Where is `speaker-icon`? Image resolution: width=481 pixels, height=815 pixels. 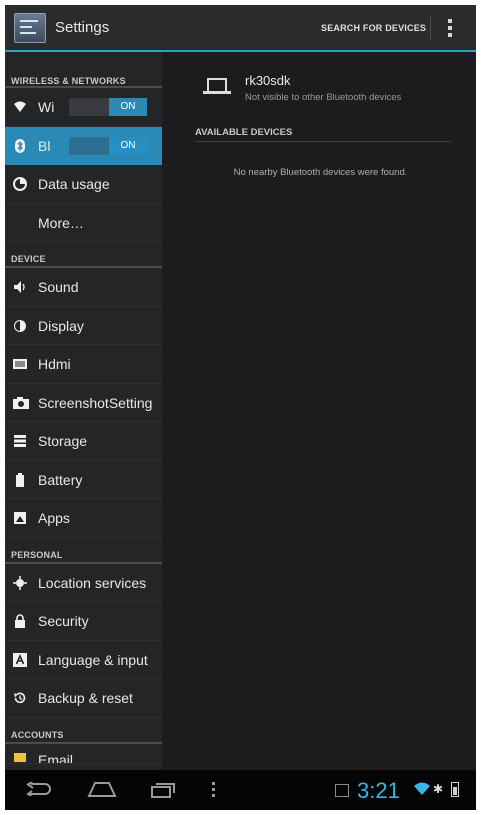
speaker-icon is located at coordinates (20, 287).